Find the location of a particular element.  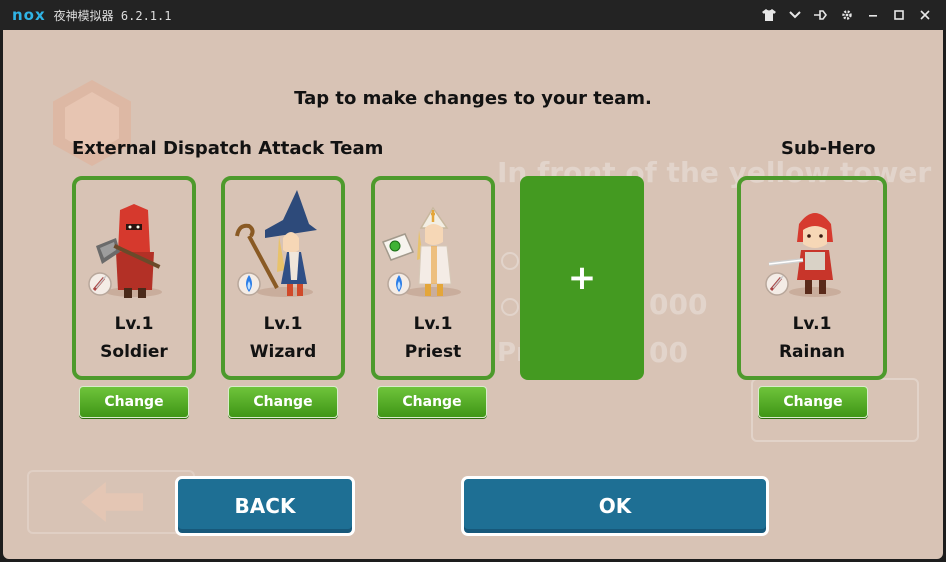

team-slot-soldier: Lv.1 Soldier is located at coordinates (134, 278).